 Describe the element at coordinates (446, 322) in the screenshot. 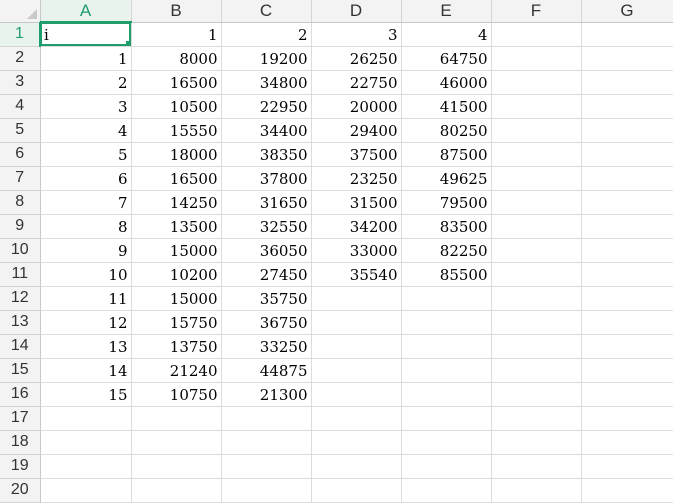

I see `cell-e13` at that location.